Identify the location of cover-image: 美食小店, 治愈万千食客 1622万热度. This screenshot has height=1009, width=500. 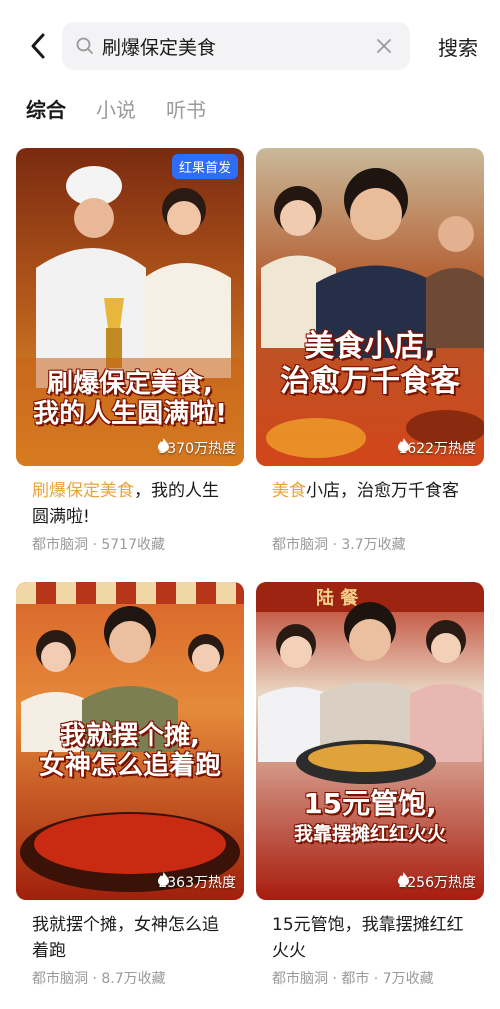
(370, 307).